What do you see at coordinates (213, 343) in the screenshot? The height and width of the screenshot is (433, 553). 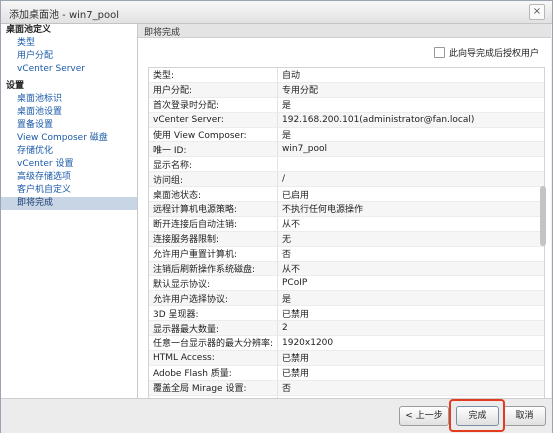 I see `setting-name: 任意一台显示器的最大分辨率:` at bounding box center [213, 343].